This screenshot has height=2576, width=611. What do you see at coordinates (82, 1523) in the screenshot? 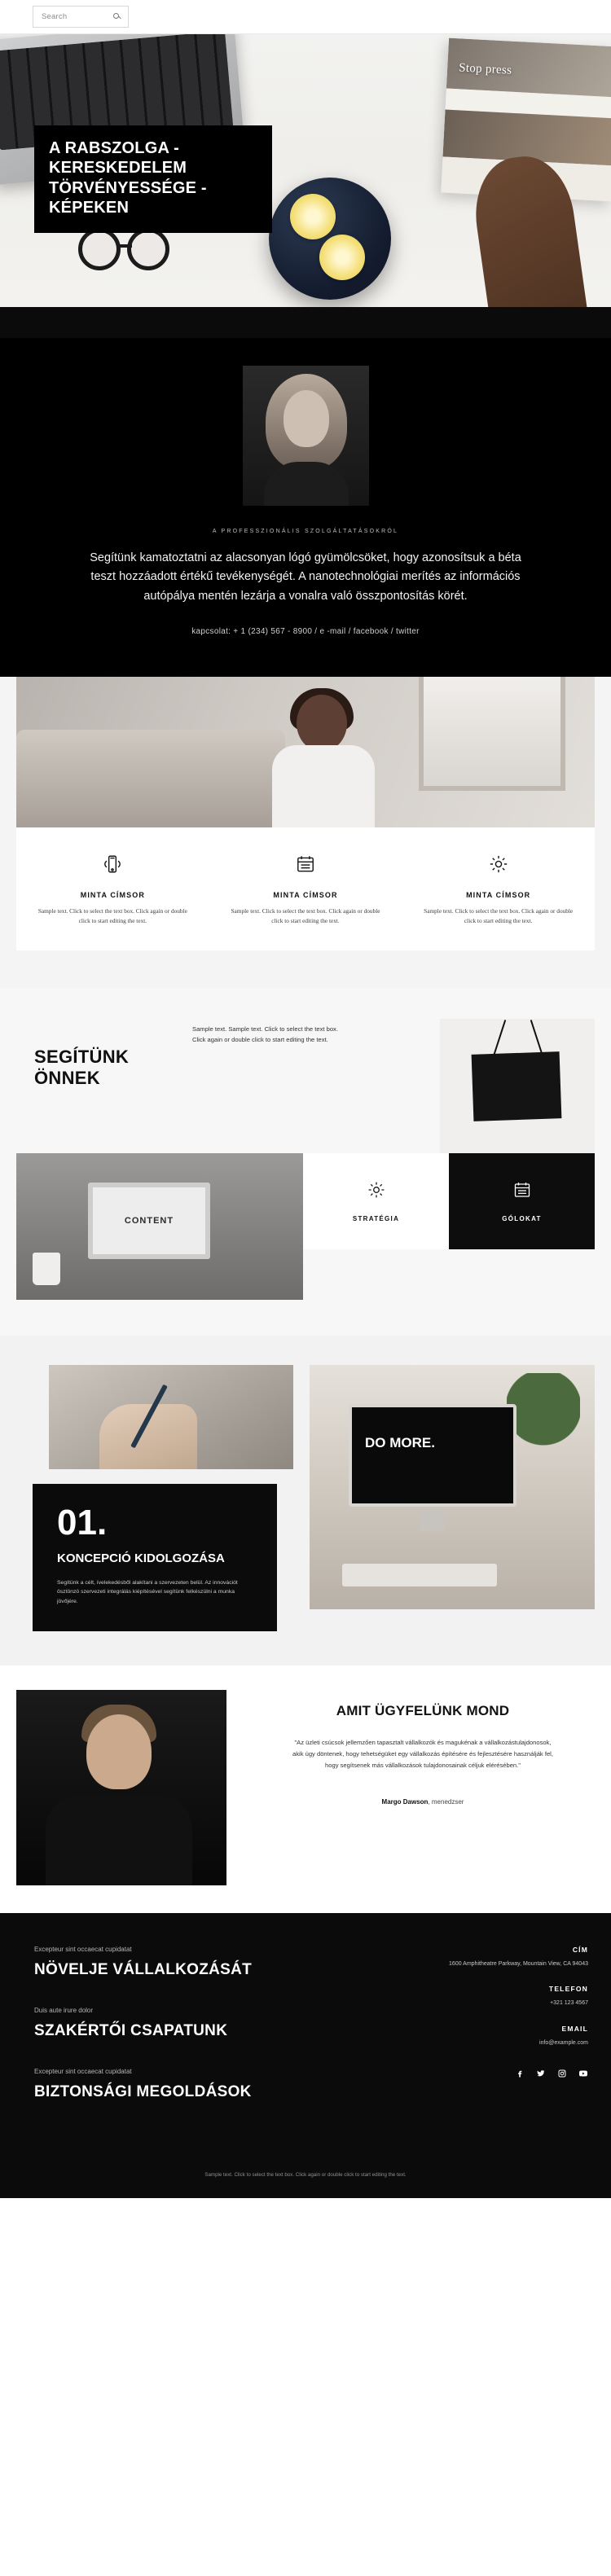
I see `concept-number: 01.` at bounding box center [82, 1523].